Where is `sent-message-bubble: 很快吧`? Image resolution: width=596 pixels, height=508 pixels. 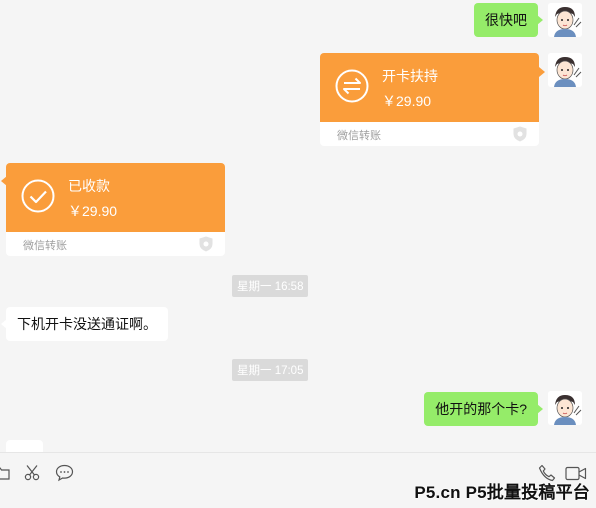
sent-message-bubble: 很快吧 is located at coordinates (508, 20).